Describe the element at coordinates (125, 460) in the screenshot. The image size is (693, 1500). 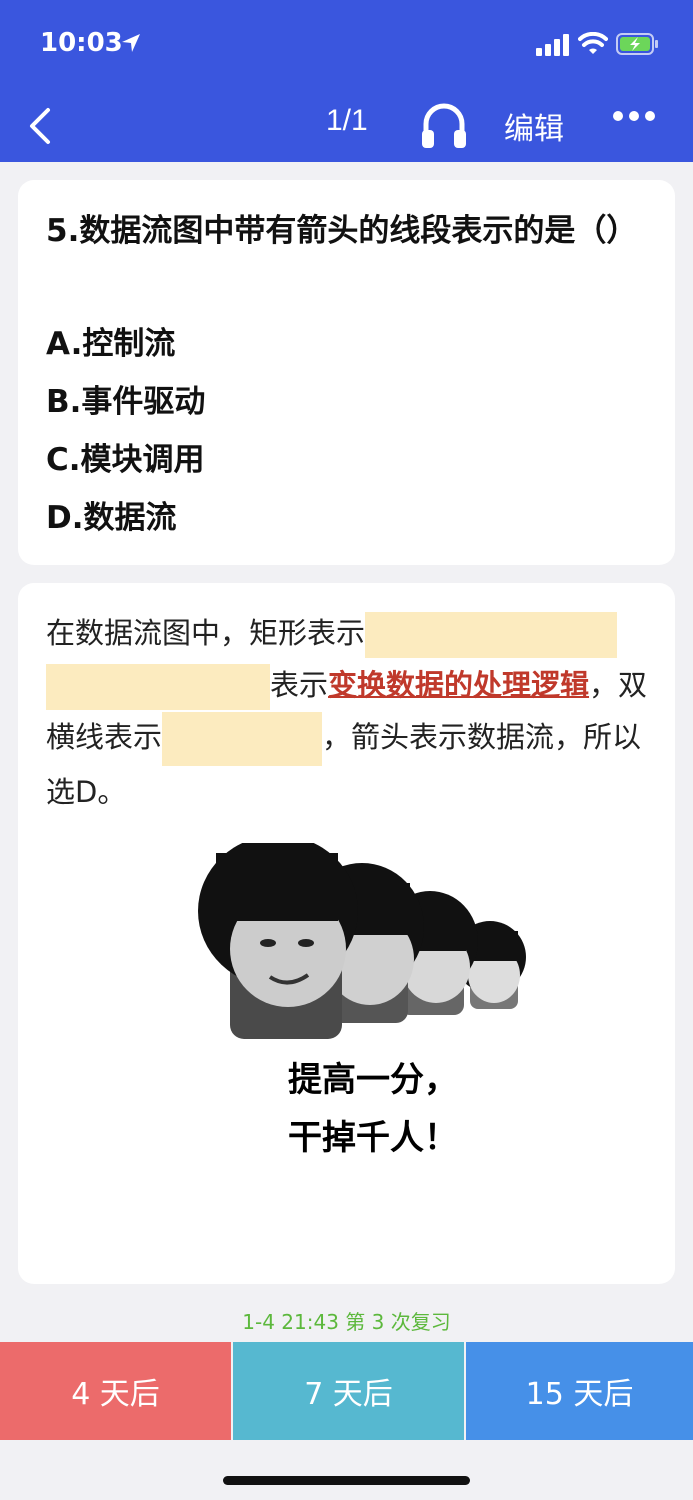
I see `option-c: C.模块调用` at that location.